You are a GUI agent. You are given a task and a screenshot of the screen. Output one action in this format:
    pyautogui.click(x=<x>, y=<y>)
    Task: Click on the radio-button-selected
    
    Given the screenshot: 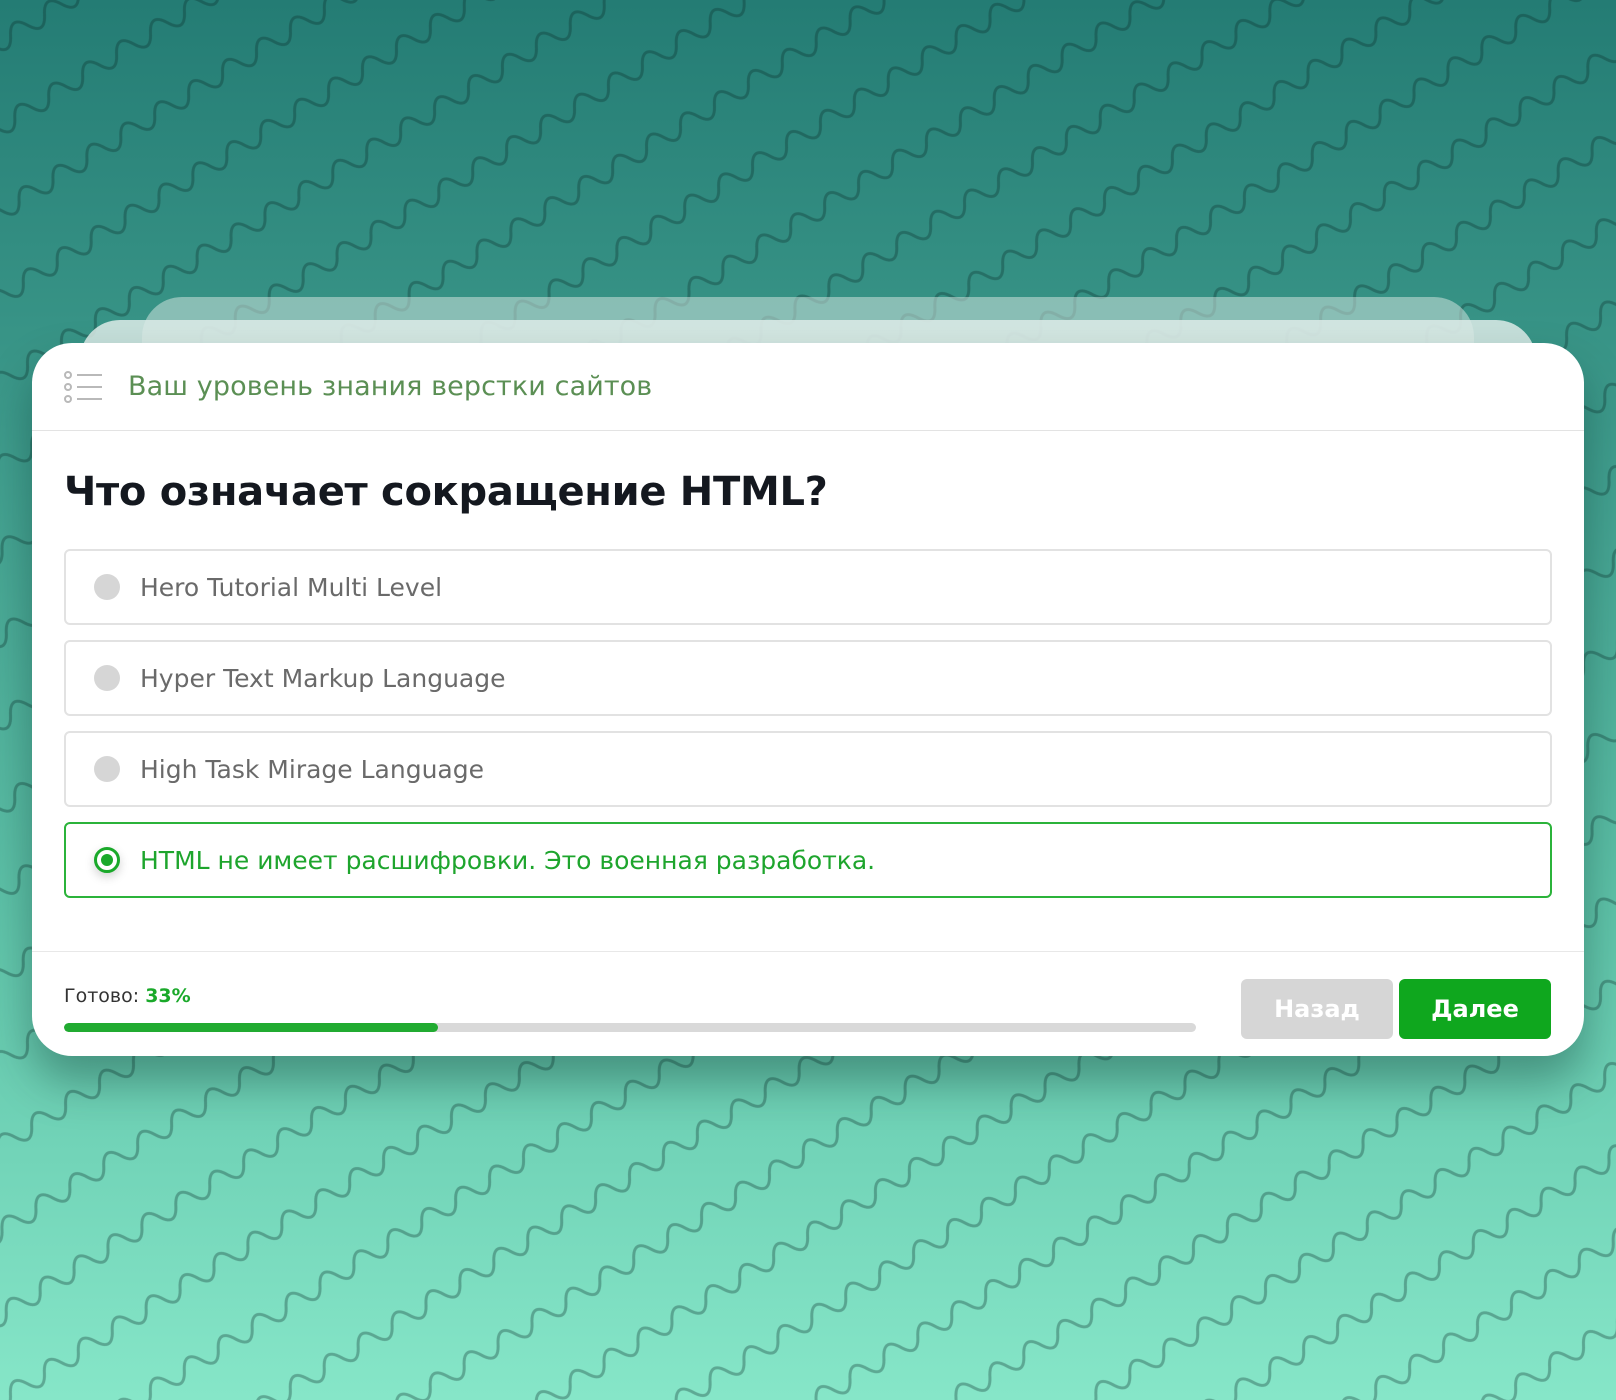 What is the action you would take?
    pyautogui.click(x=107, y=860)
    